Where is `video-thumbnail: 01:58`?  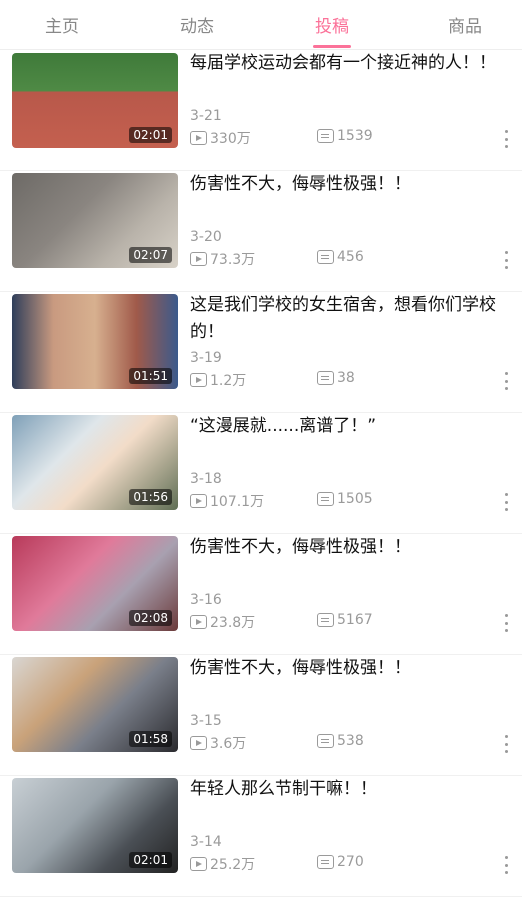 video-thumbnail: 01:58 is located at coordinates (95, 704).